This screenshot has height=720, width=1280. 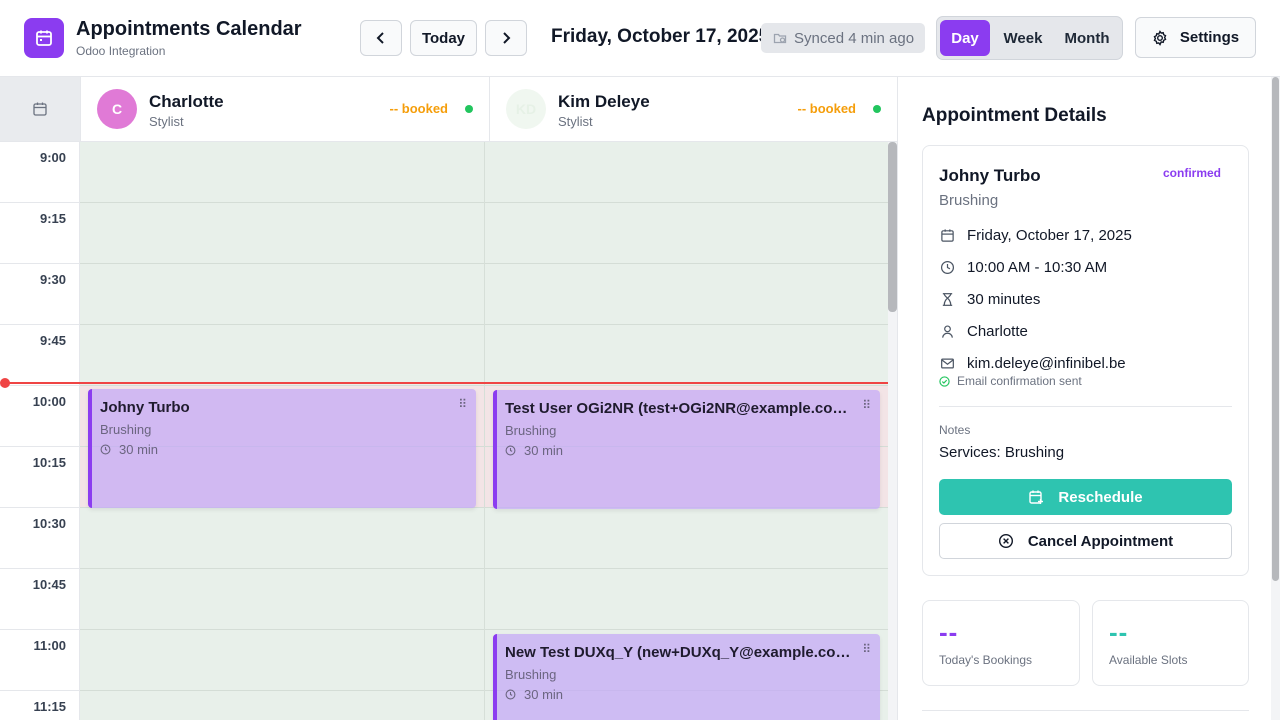 I want to click on x-circle-icon, so click(x=1005, y=541).